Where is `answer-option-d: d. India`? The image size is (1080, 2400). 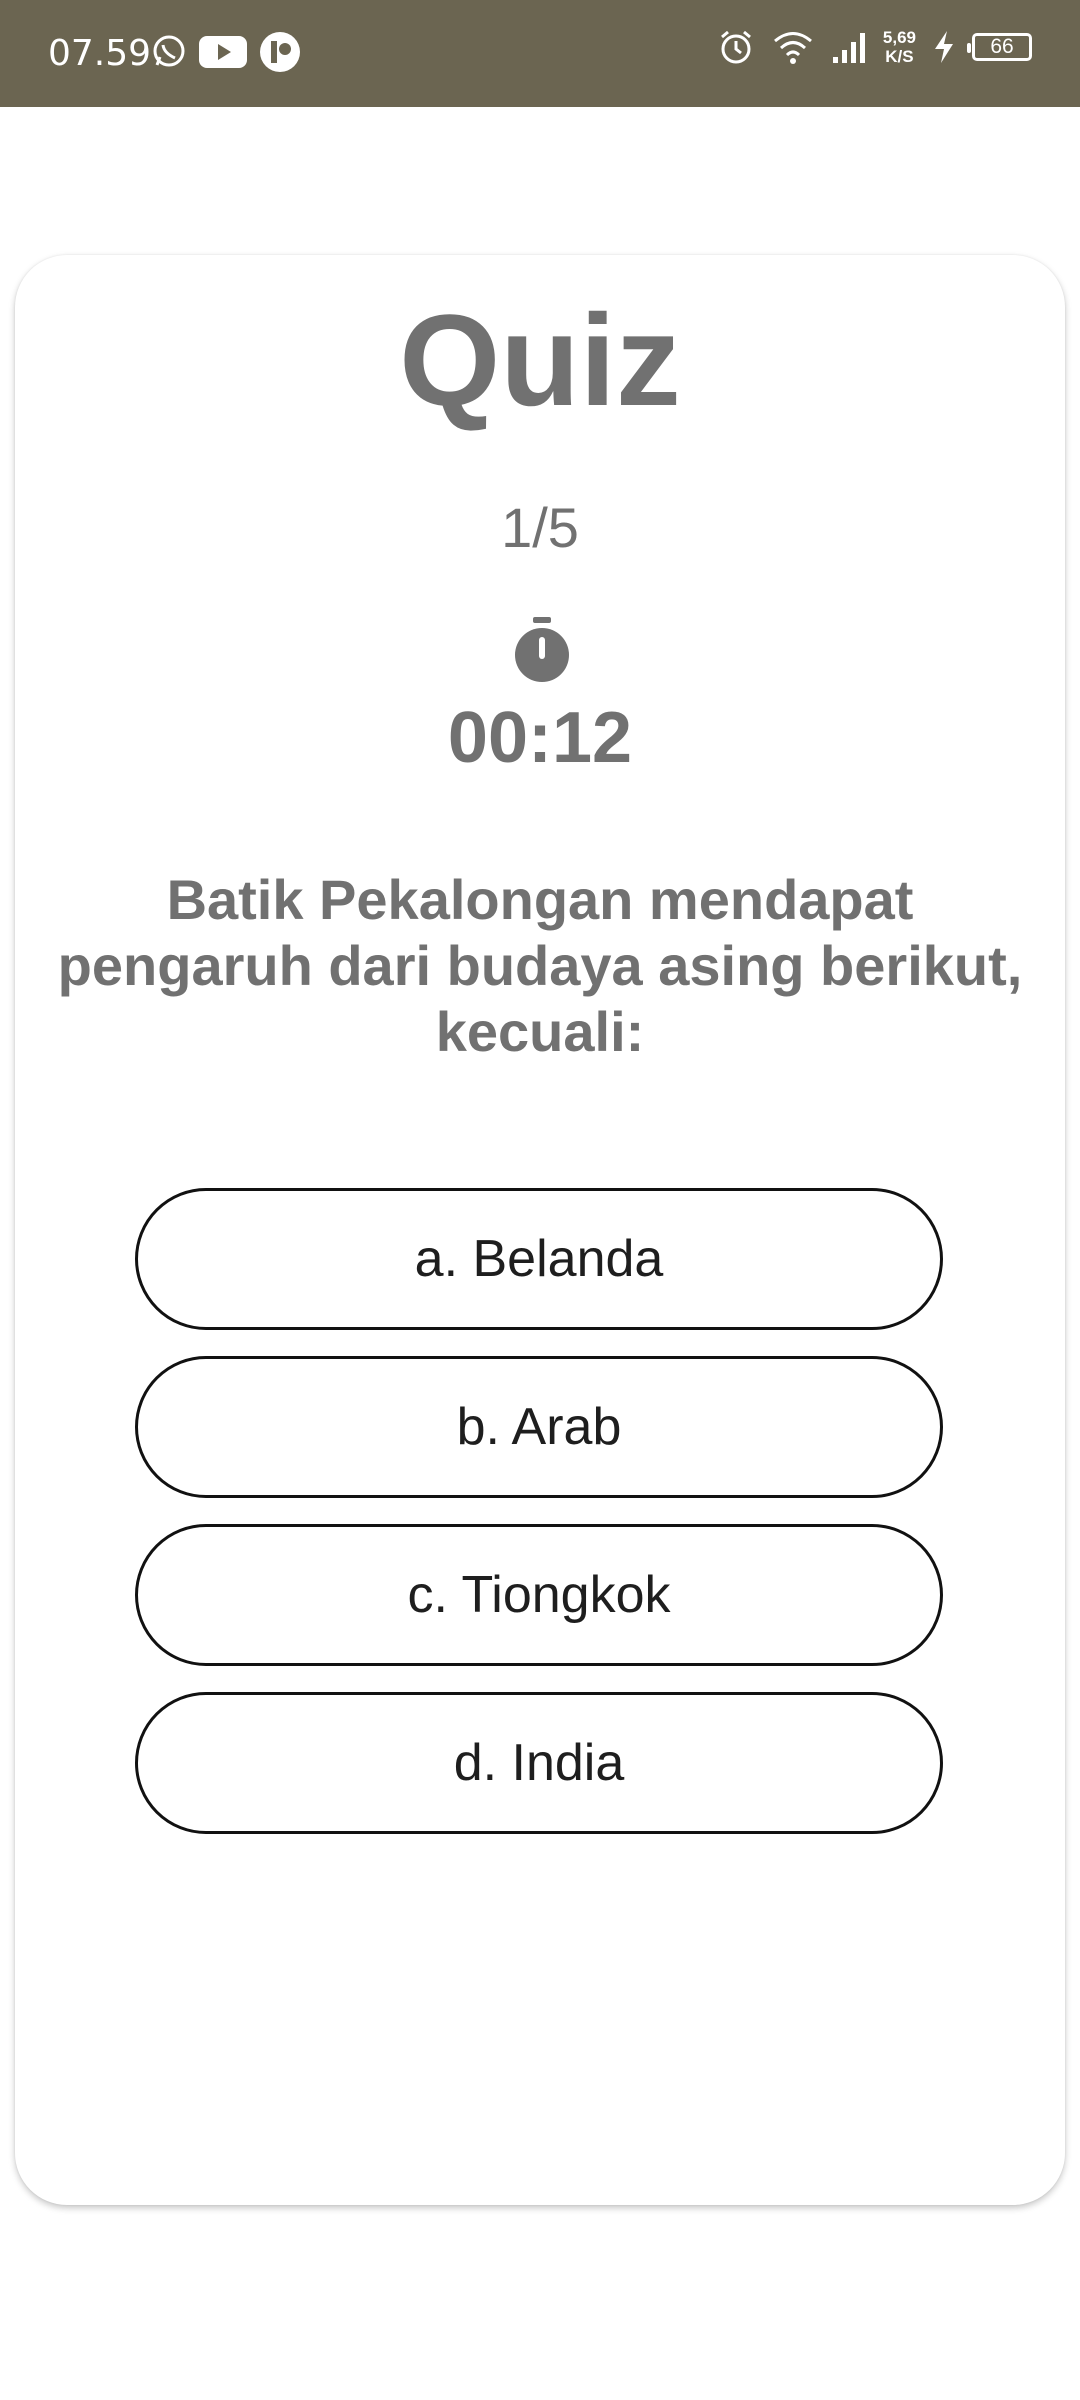
answer-option-d: d. India is located at coordinates (539, 1763).